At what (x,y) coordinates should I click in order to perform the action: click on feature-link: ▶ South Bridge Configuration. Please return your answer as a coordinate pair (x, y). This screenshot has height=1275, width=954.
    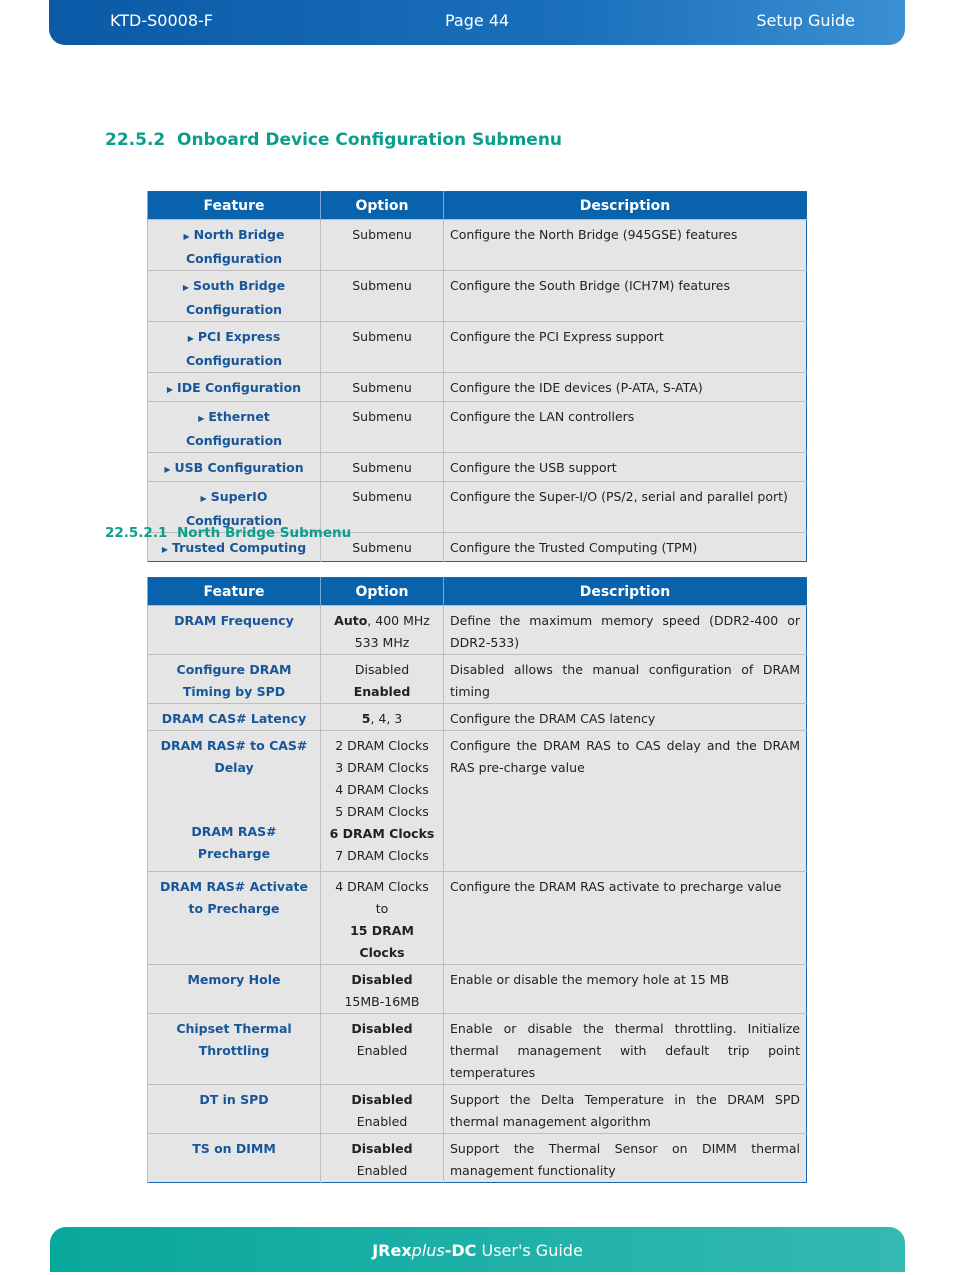
    Looking at the image, I should click on (234, 296).